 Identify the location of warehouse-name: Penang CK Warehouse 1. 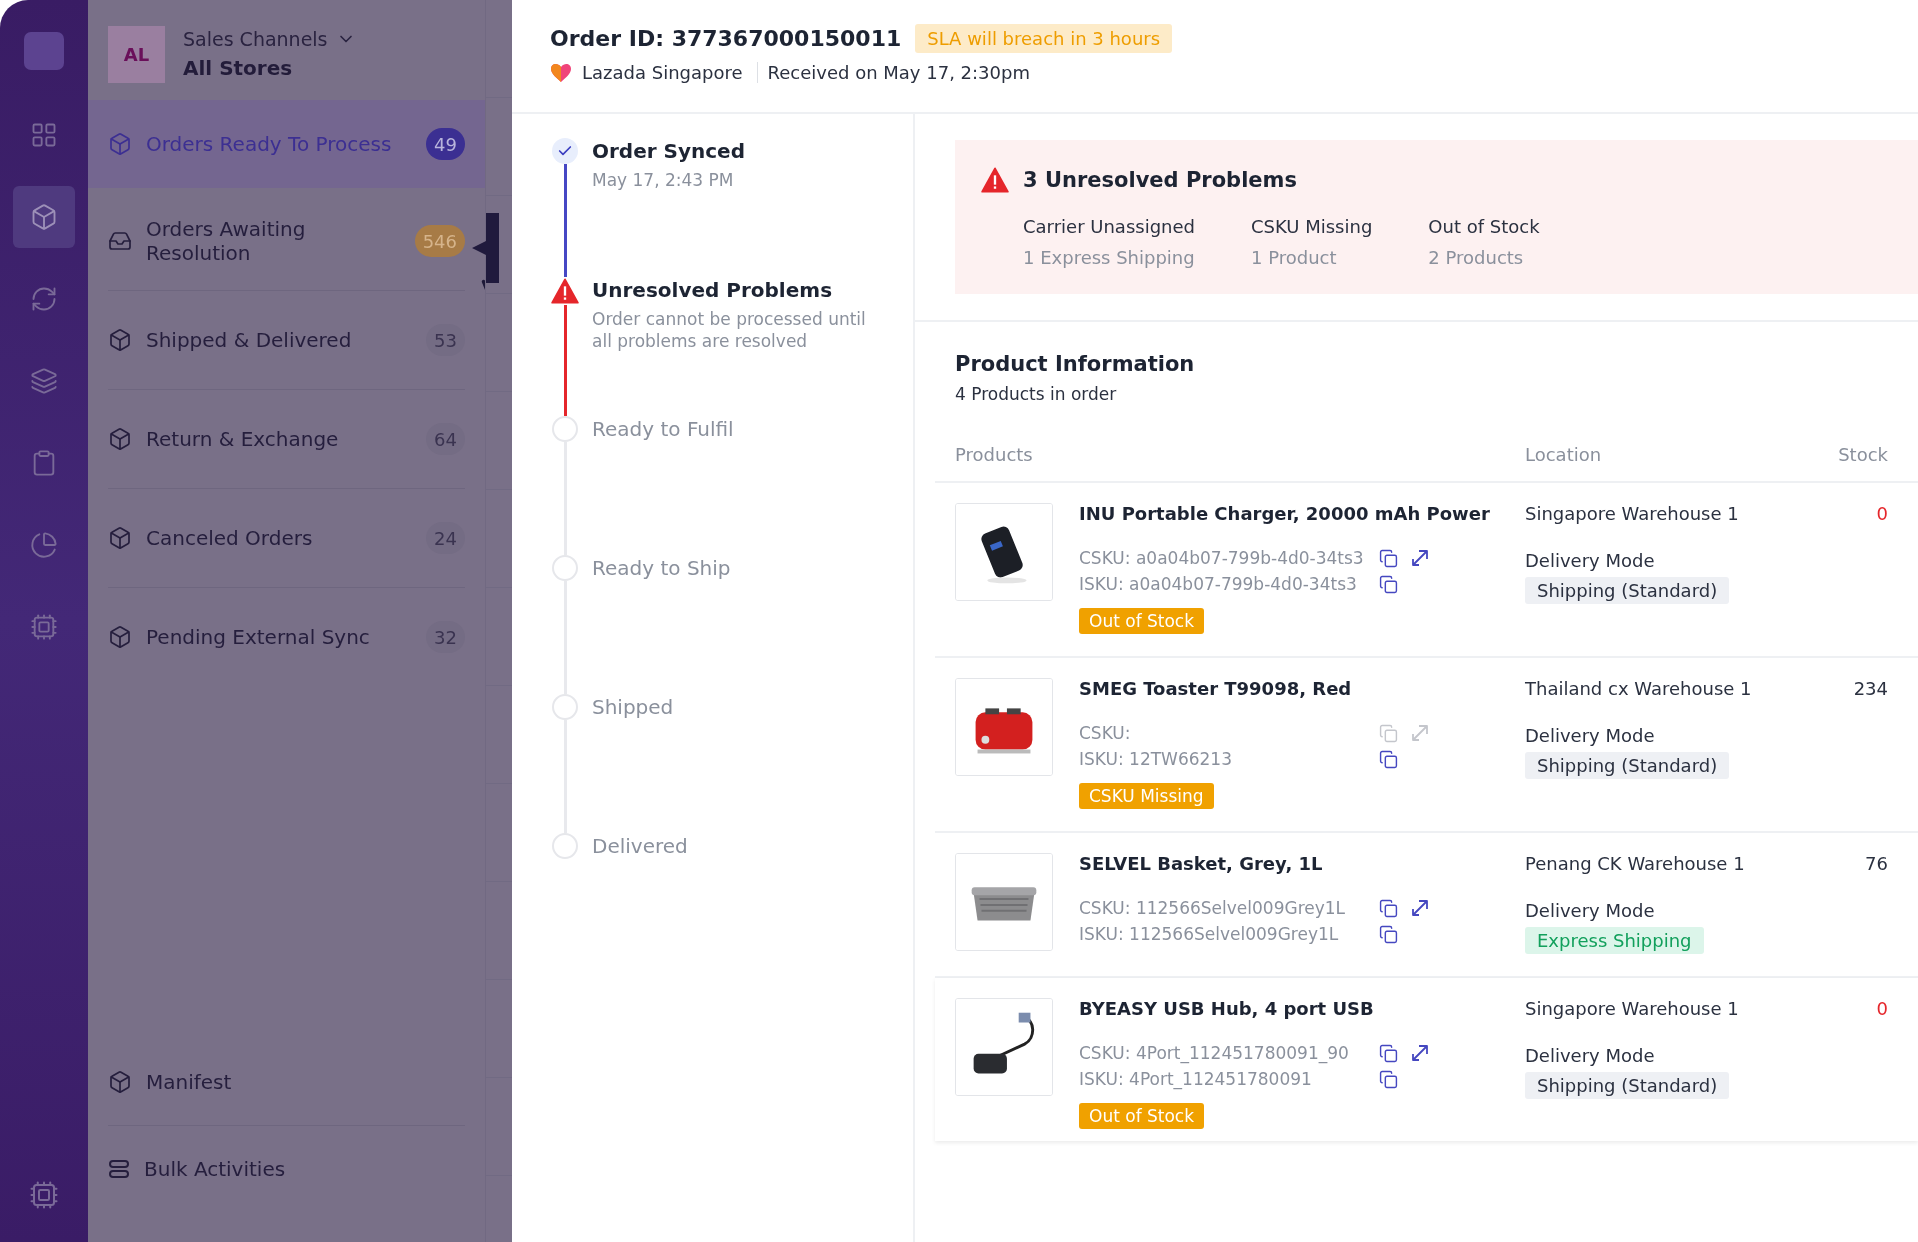
(1635, 863).